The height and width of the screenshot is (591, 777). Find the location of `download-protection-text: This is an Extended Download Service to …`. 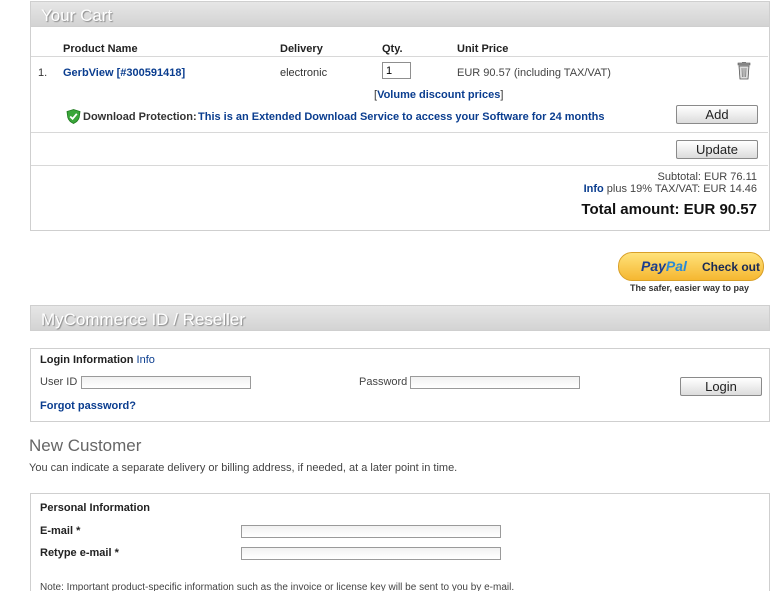

download-protection-text: This is an Extended Download Service to … is located at coordinates (401, 117).